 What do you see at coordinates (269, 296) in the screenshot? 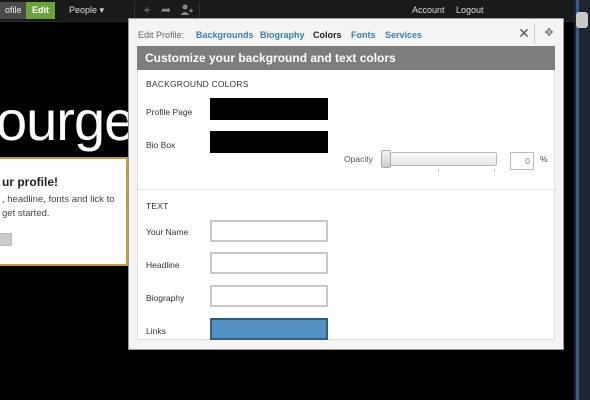
I see `biography-color-swatch` at bounding box center [269, 296].